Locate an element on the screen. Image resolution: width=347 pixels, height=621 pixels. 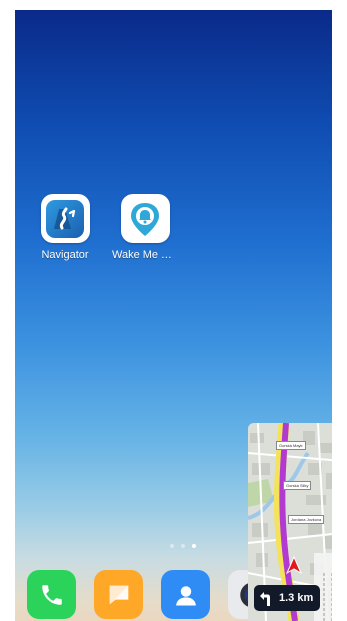
phone-app is located at coordinates (51, 594).